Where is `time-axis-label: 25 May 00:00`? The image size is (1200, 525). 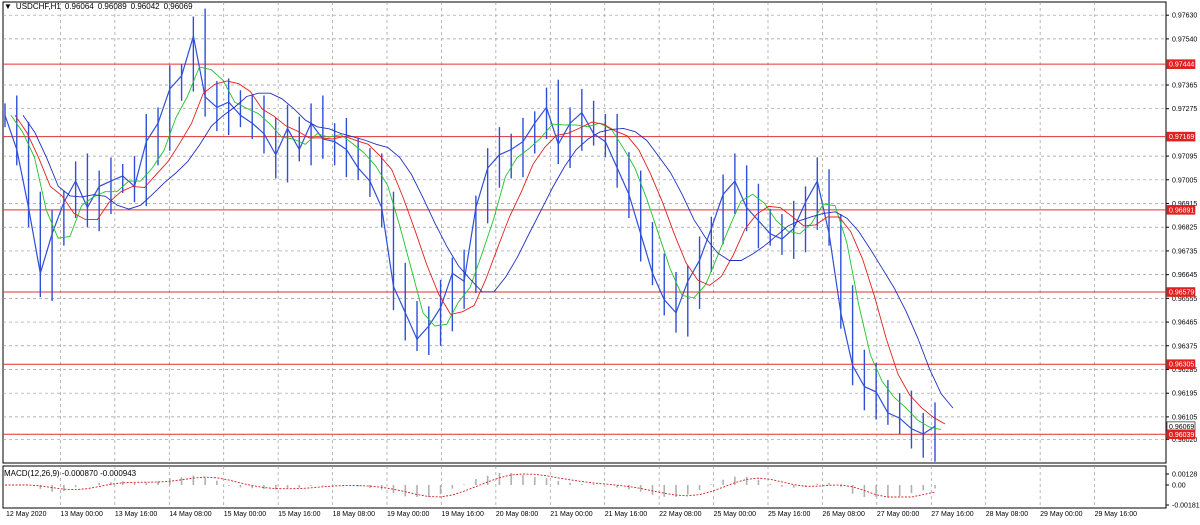
time-axis-label: 25 May 00:00 is located at coordinates (735, 514).